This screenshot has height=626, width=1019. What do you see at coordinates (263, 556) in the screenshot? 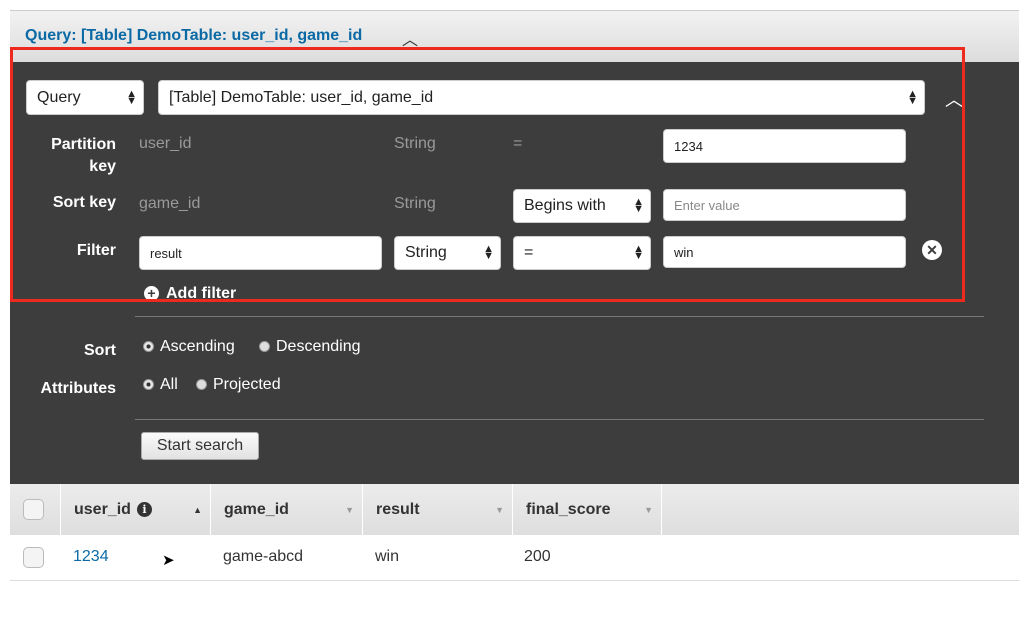
I see `cell-game-id: game-abcd` at bounding box center [263, 556].